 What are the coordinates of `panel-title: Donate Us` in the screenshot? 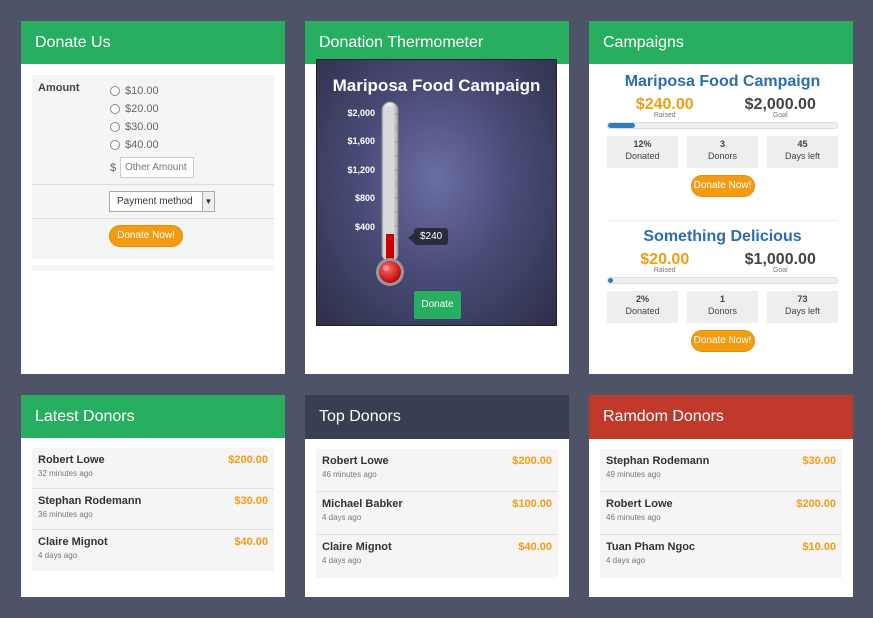 It's located at (153, 42).